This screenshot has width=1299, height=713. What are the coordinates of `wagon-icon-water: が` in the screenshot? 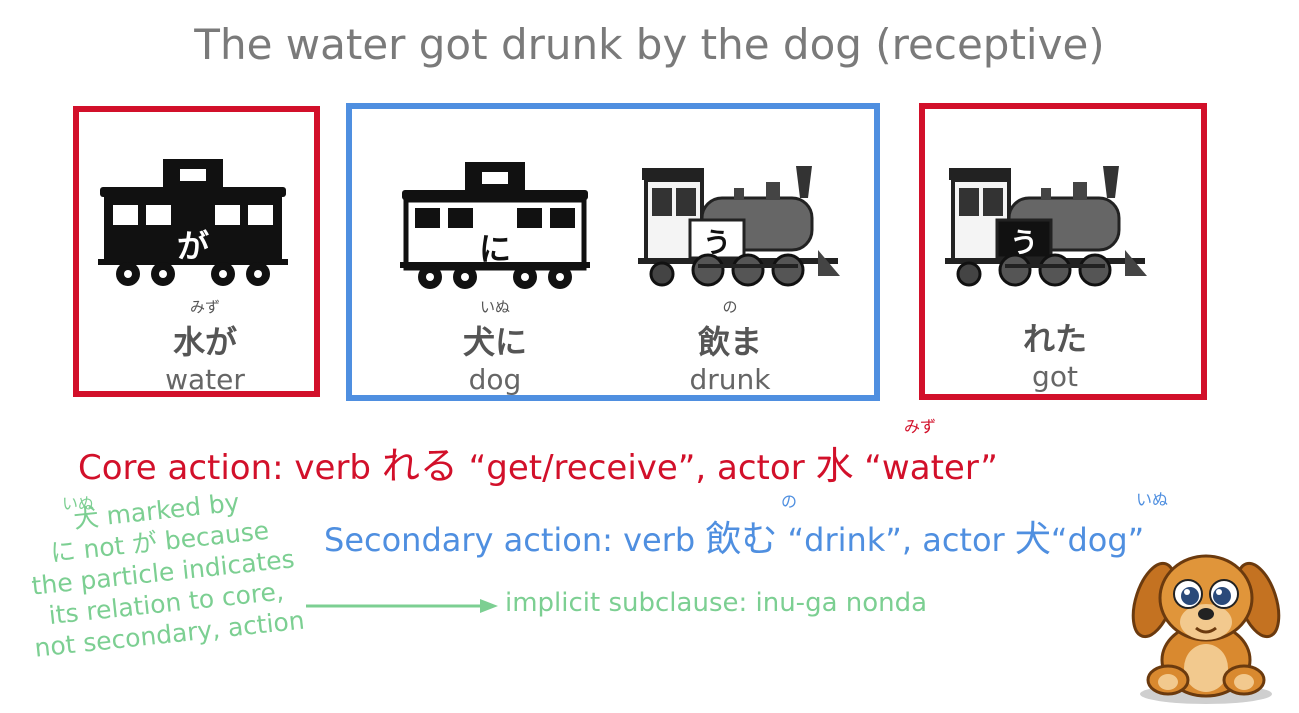 It's located at (193, 222).